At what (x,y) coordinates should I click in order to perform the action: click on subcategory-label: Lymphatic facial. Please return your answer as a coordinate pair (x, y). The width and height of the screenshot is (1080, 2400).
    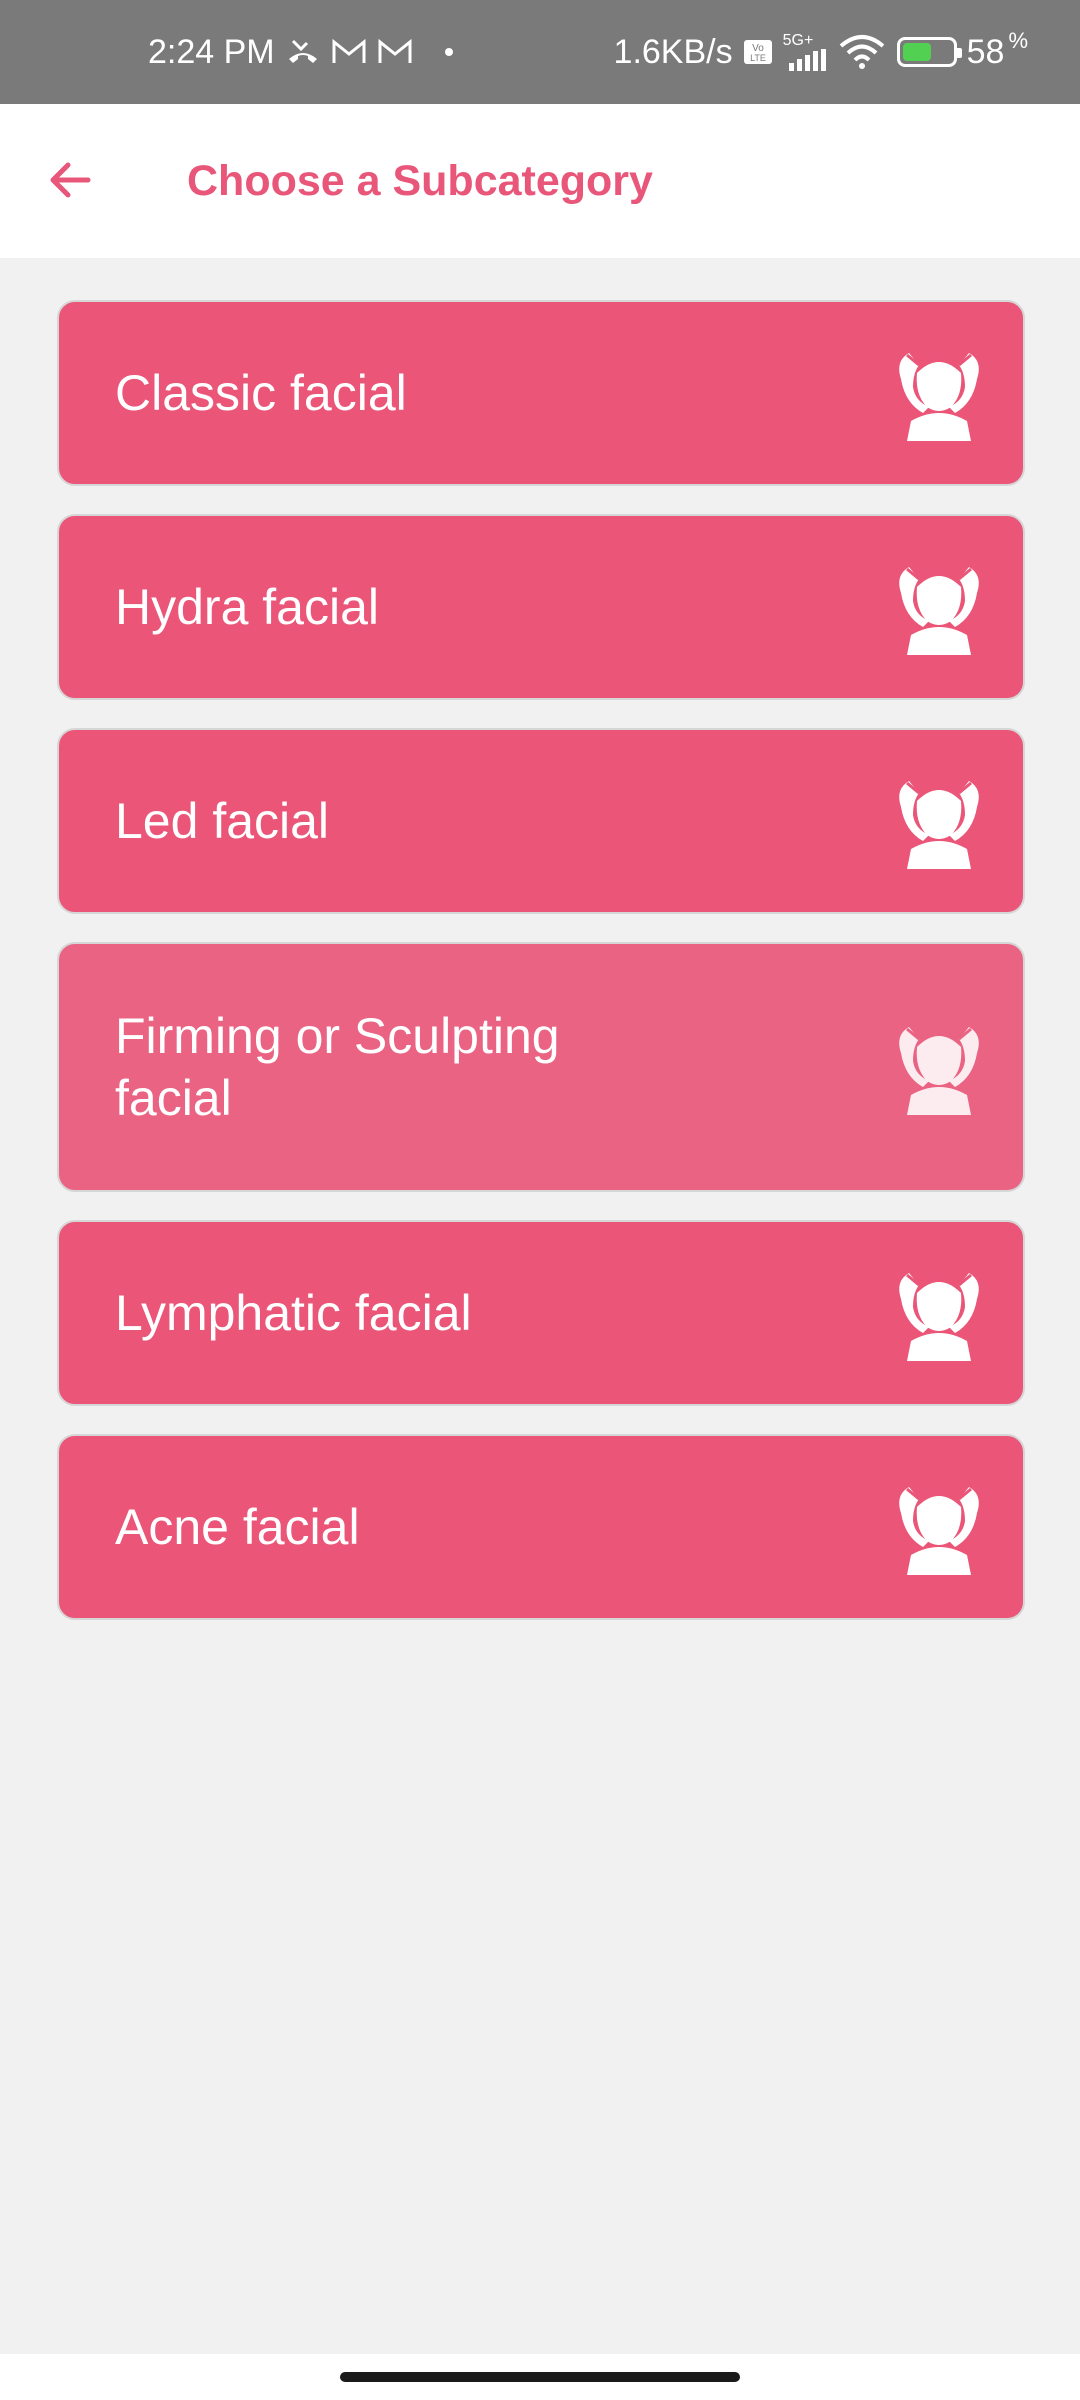
    Looking at the image, I should click on (293, 1313).